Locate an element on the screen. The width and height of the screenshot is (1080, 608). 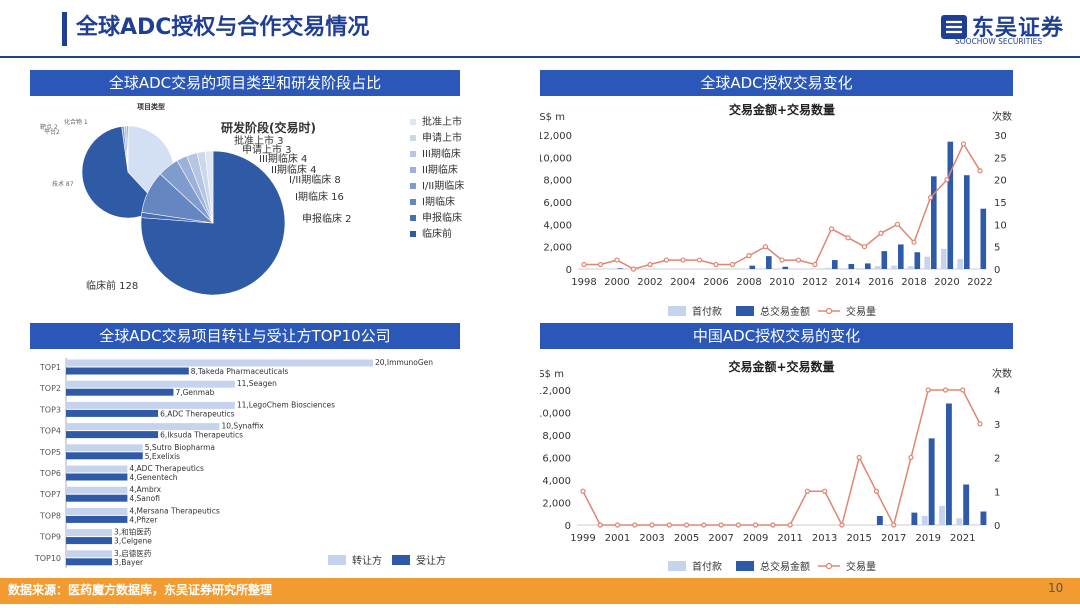
china-count-point-2016 is located at coordinates (876, 491).